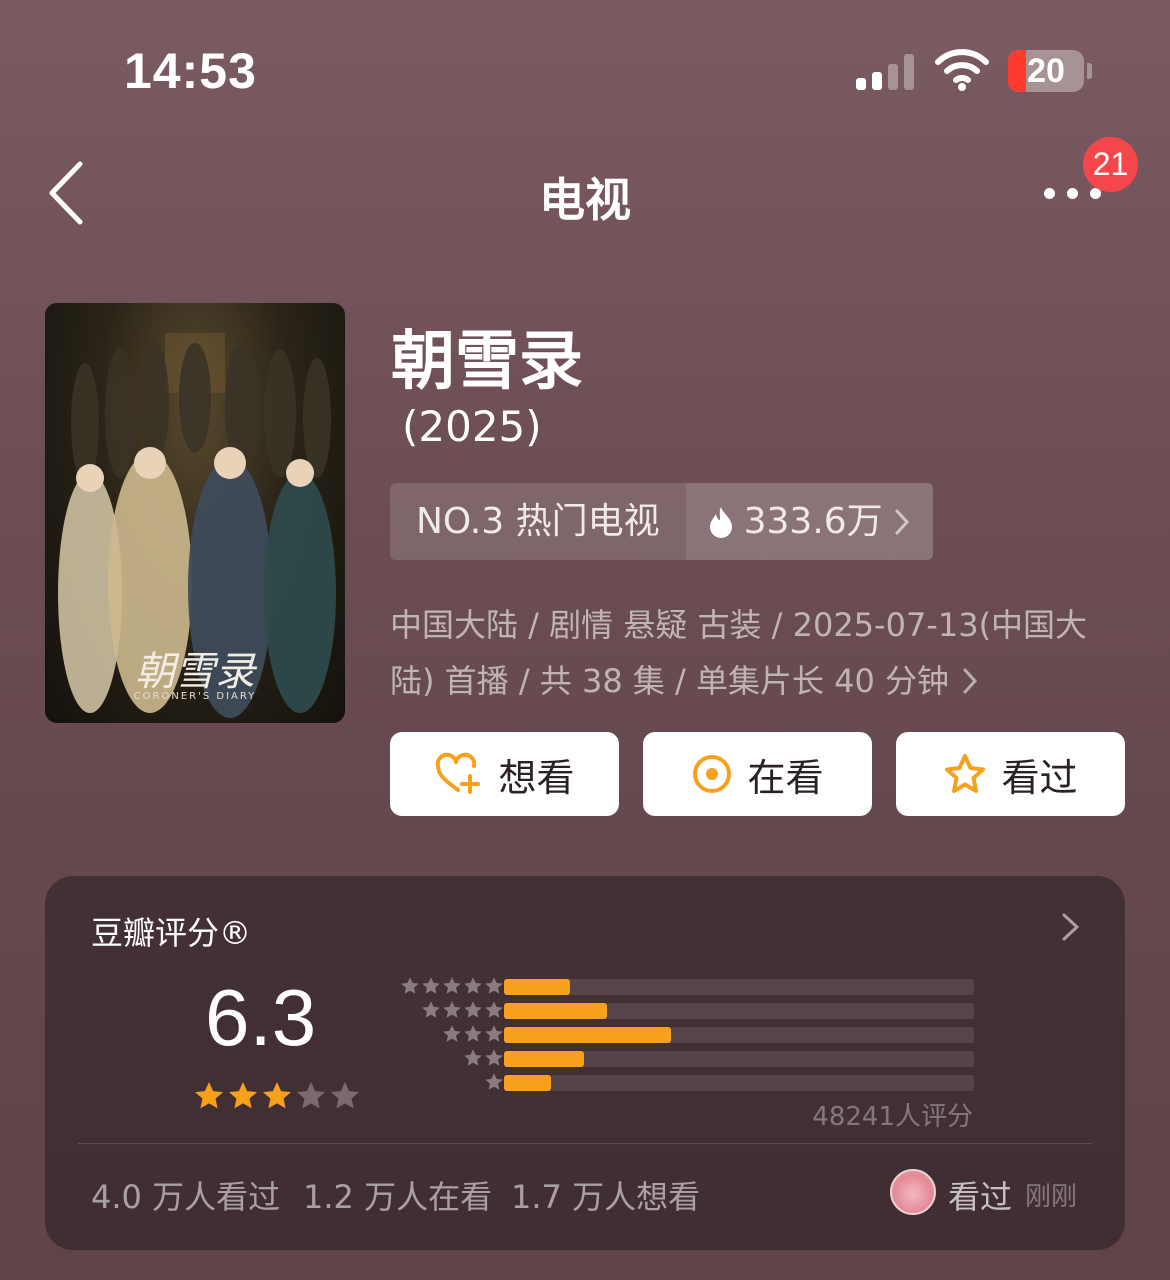 The width and height of the screenshot is (1170, 1280). Describe the element at coordinates (1039, 777) in the screenshot. I see `watched-label: 看过` at that location.